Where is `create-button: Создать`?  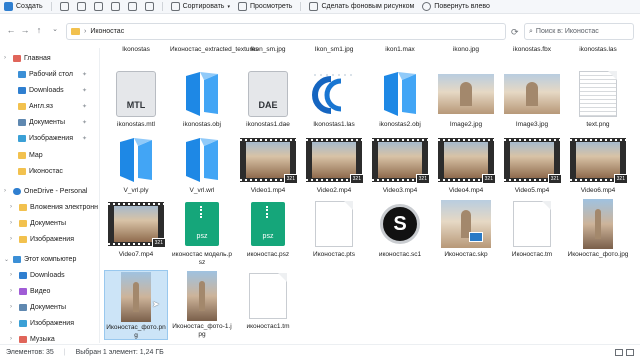 create-button: Создать is located at coordinates (23, 7).